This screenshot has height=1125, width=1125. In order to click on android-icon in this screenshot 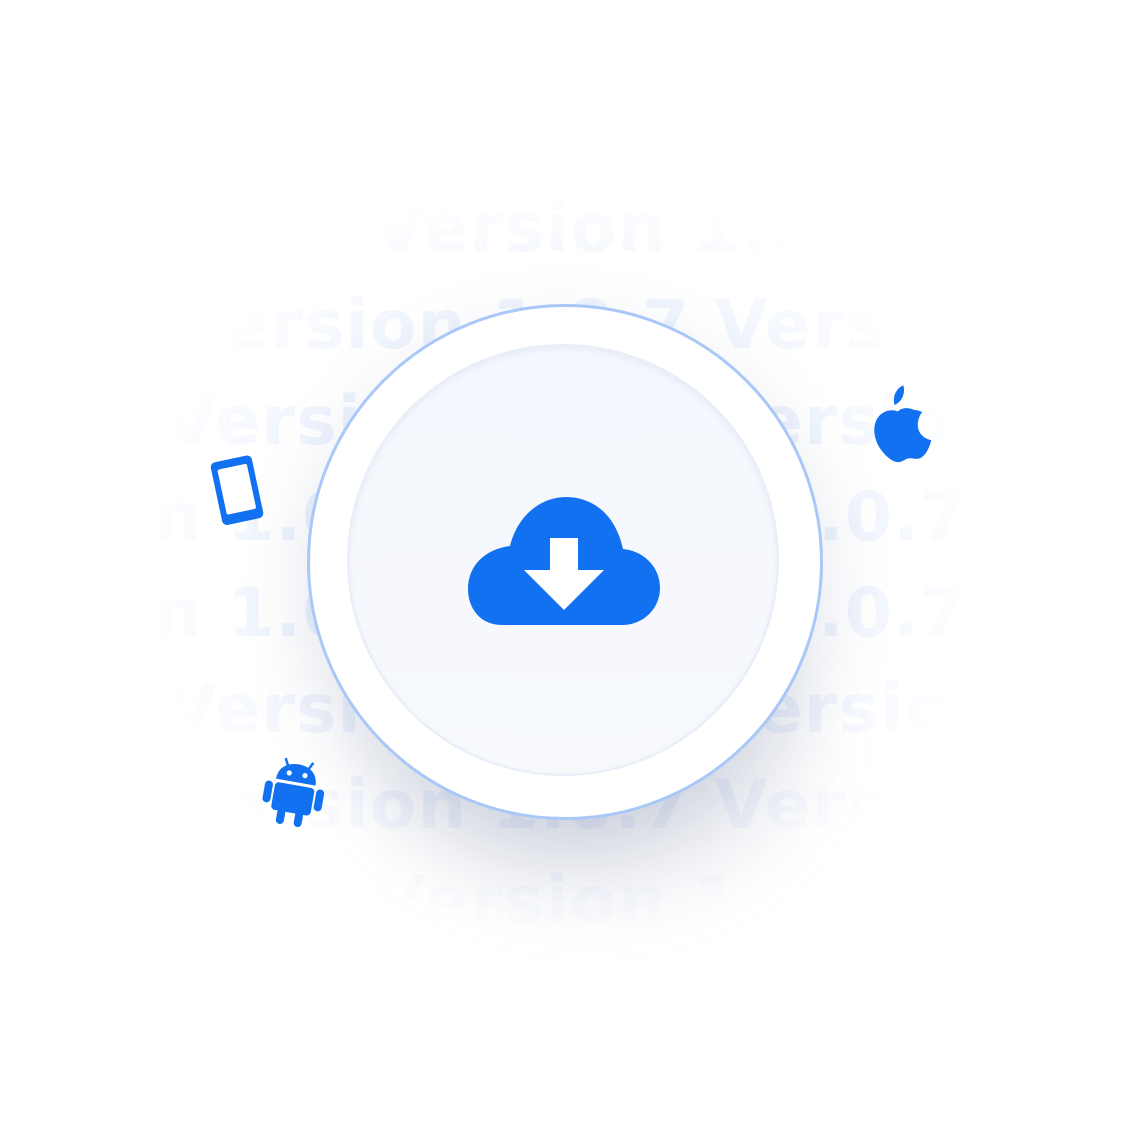, I will do `click(293, 792)`.